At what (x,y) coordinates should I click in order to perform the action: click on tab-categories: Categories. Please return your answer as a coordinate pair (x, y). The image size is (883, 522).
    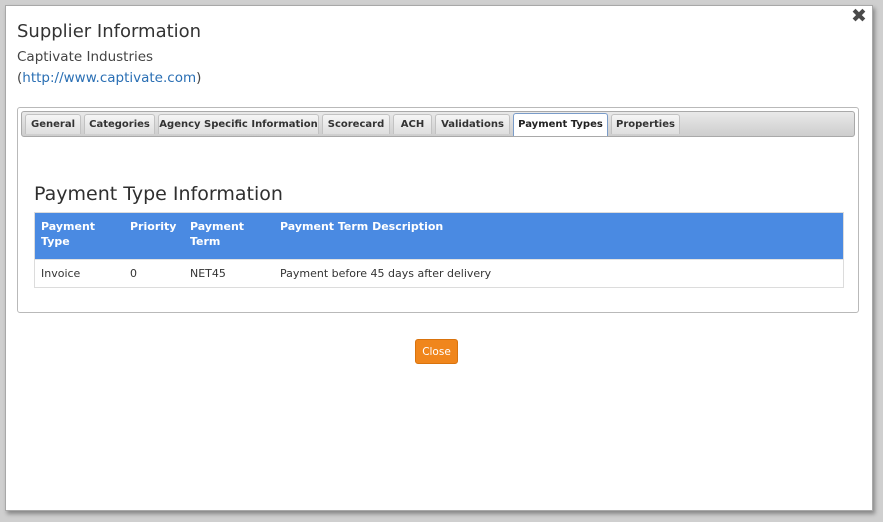
    Looking at the image, I should click on (119, 124).